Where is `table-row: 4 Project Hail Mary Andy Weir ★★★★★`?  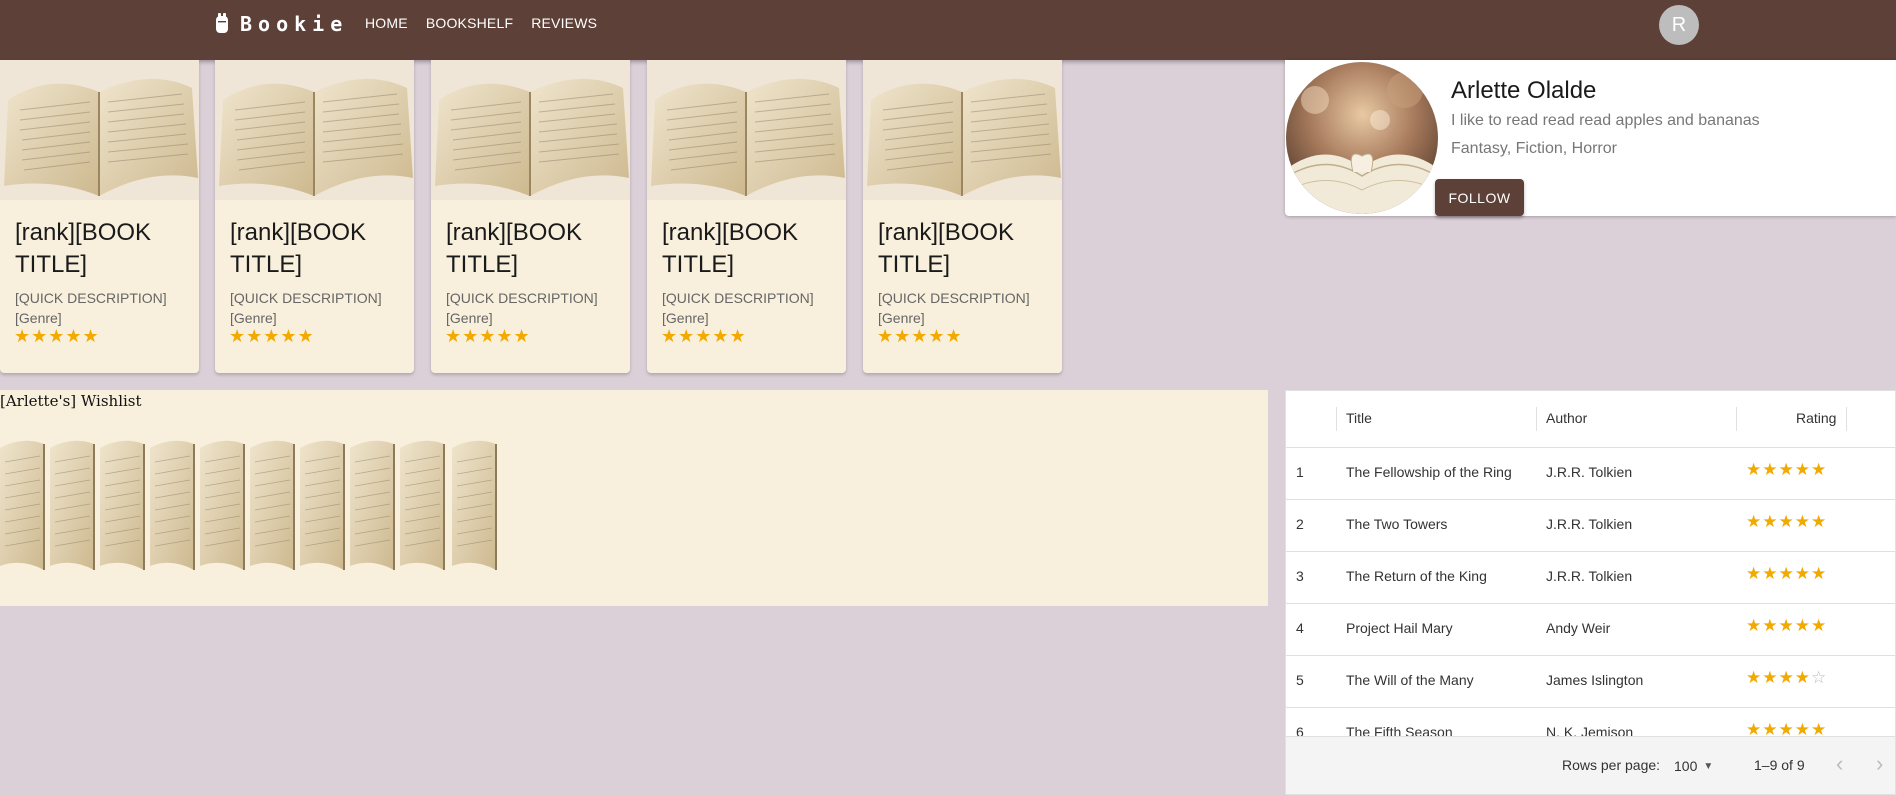 table-row: 4 Project Hail Mary Andy Weir ★★★★★ is located at coordinates (1590, 629).